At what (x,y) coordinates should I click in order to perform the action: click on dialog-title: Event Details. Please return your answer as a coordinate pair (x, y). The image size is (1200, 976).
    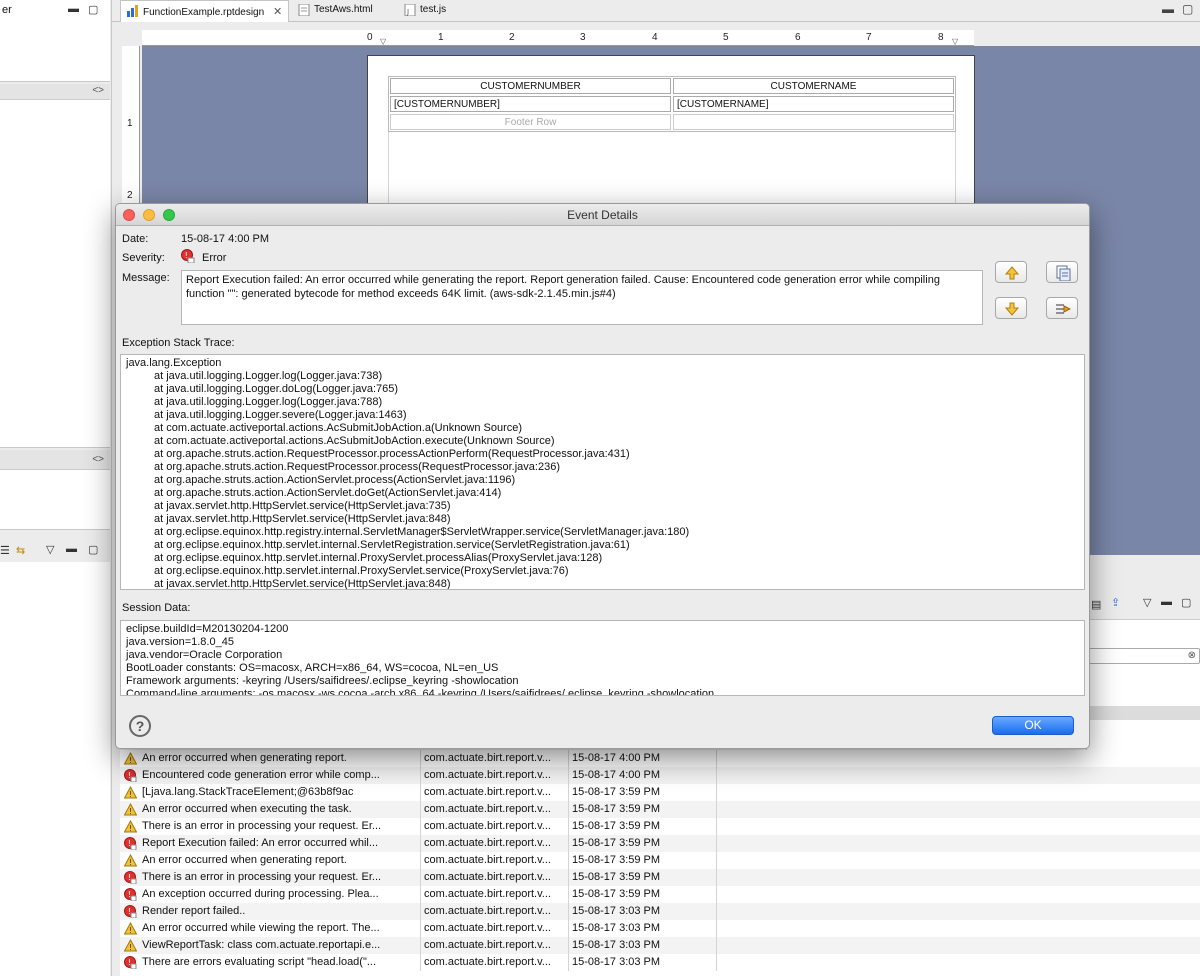
    Looking at the image, I should click on (602, 215).